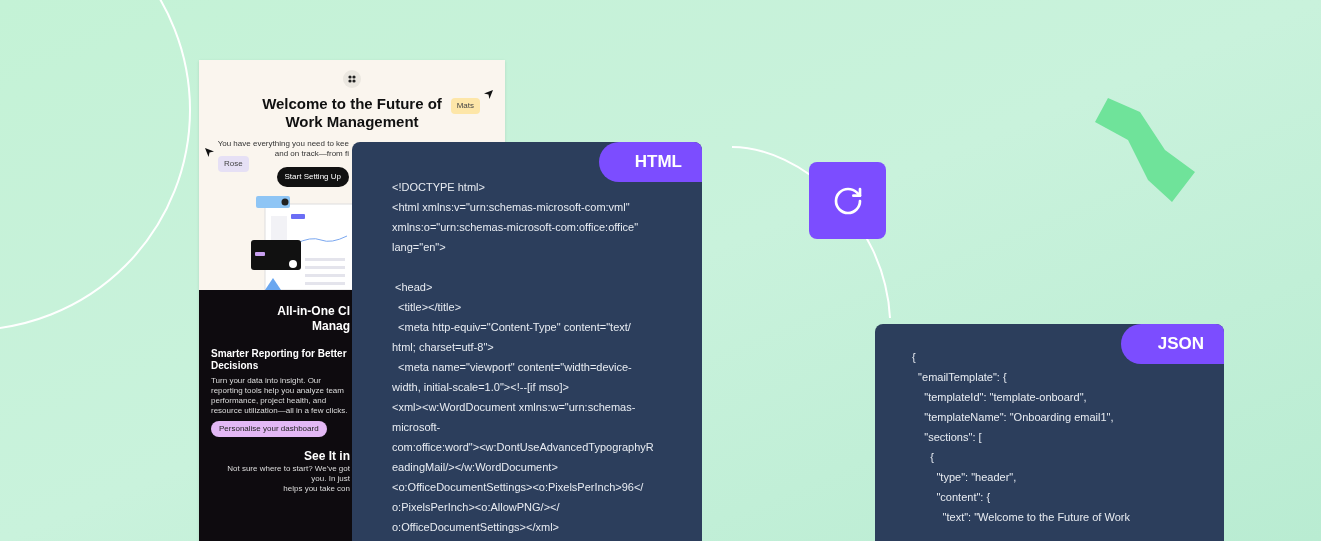 The image size is (1321, 541). Describe the element at coordinates (480, 387) in the screenshot. I see `code-line: width, initial-scale=1.0"><!--[if mso]>` at that location.